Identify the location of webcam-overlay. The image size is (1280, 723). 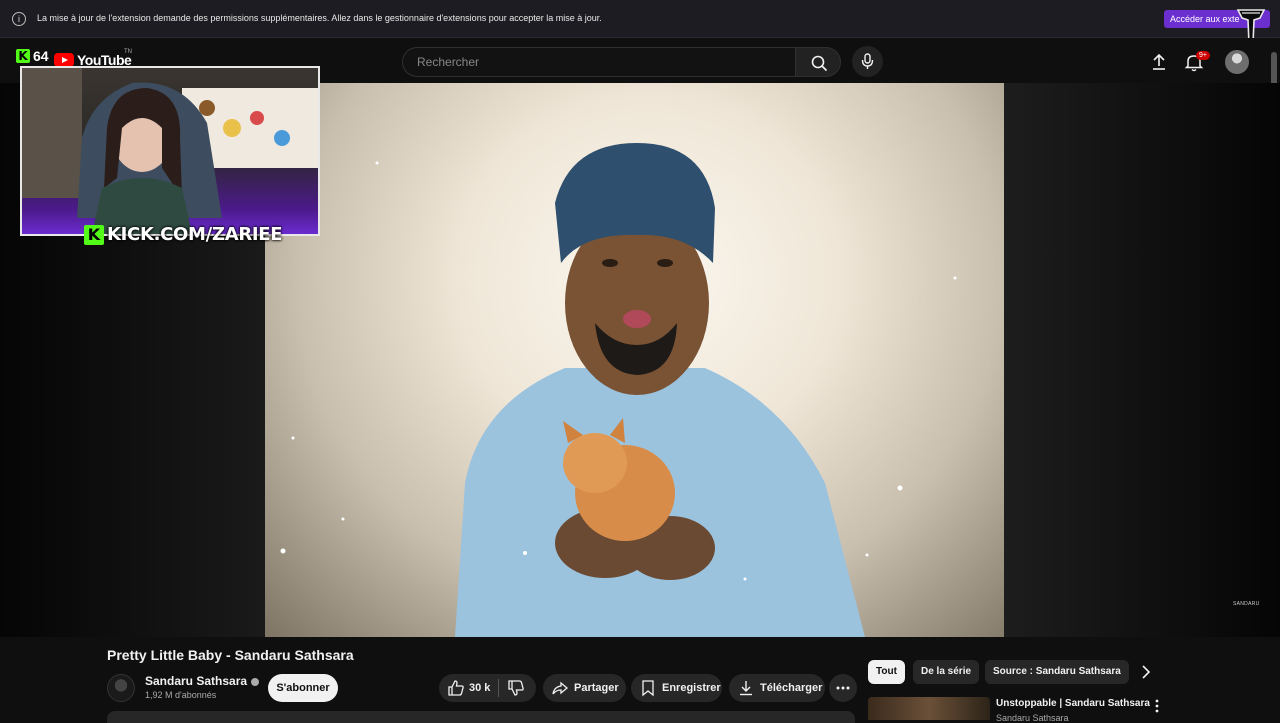
(170, 151).